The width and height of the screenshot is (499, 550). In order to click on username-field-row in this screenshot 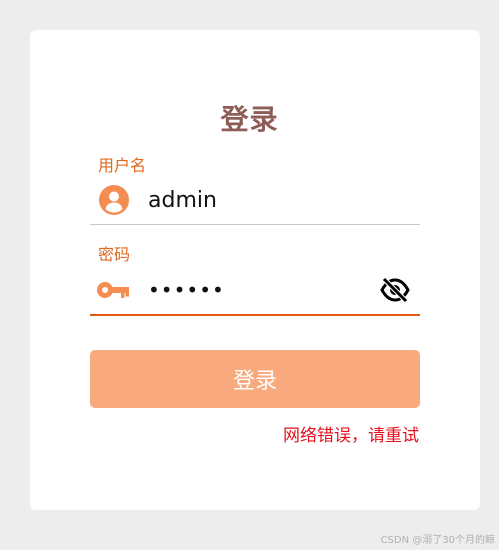, I will do `click(255, 200)`.